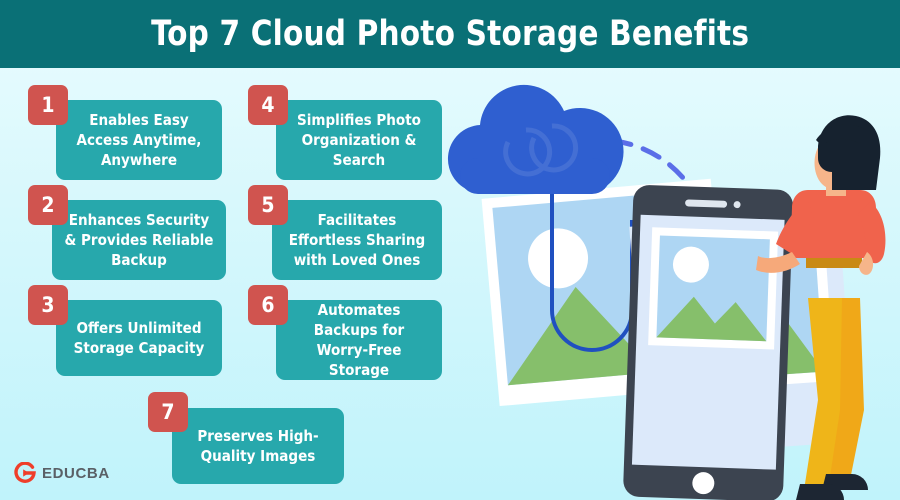 This screenshot has width=900, height=500. I want to click on benefit-card-1: Enables Easy Access Anytime, Anywhere, so click(139, 140).